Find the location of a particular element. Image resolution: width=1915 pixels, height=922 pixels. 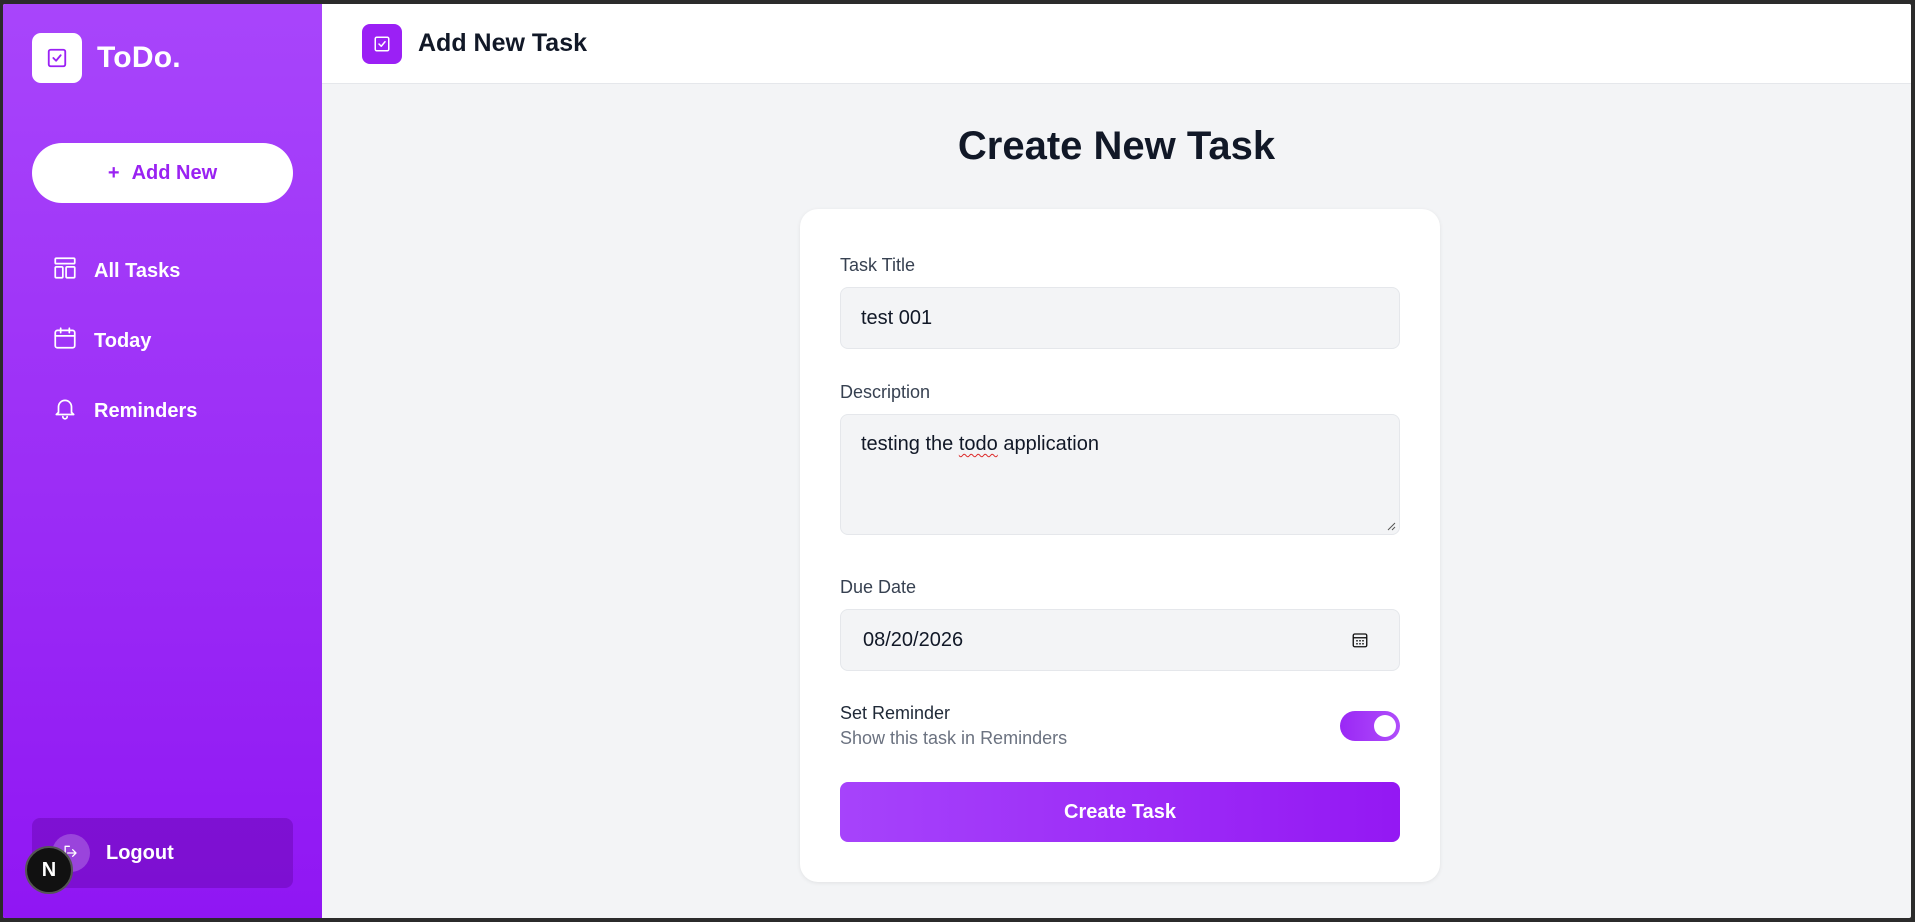

page-title: Create New Task is located at coordinates (1116, 146).